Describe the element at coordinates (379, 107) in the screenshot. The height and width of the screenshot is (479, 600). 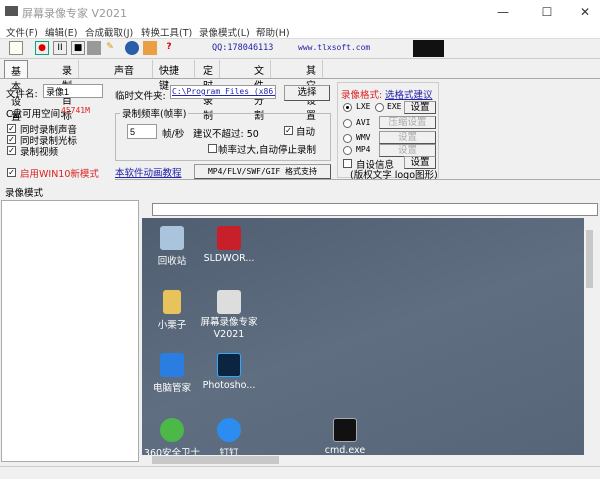
I see `radio-exe` at that location.